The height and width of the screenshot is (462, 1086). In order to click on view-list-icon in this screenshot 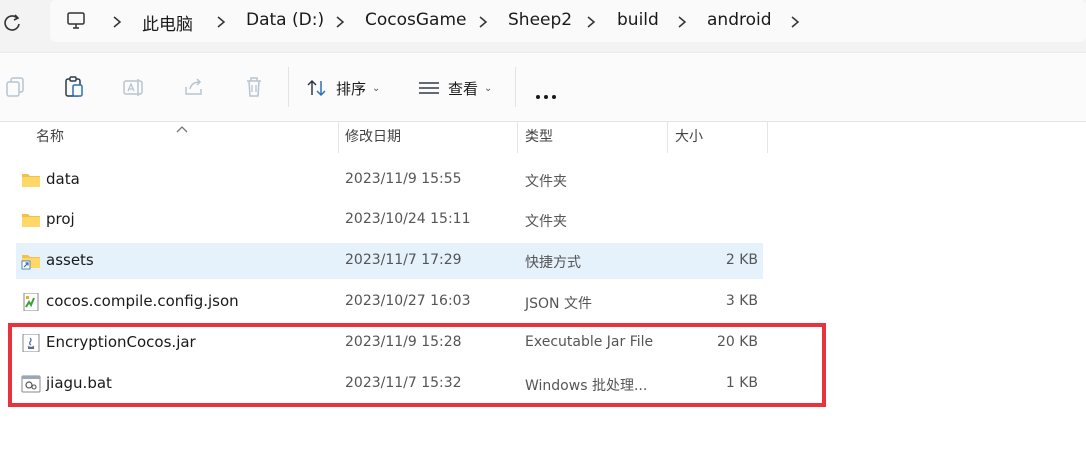, I will do `click(429, 88)`.